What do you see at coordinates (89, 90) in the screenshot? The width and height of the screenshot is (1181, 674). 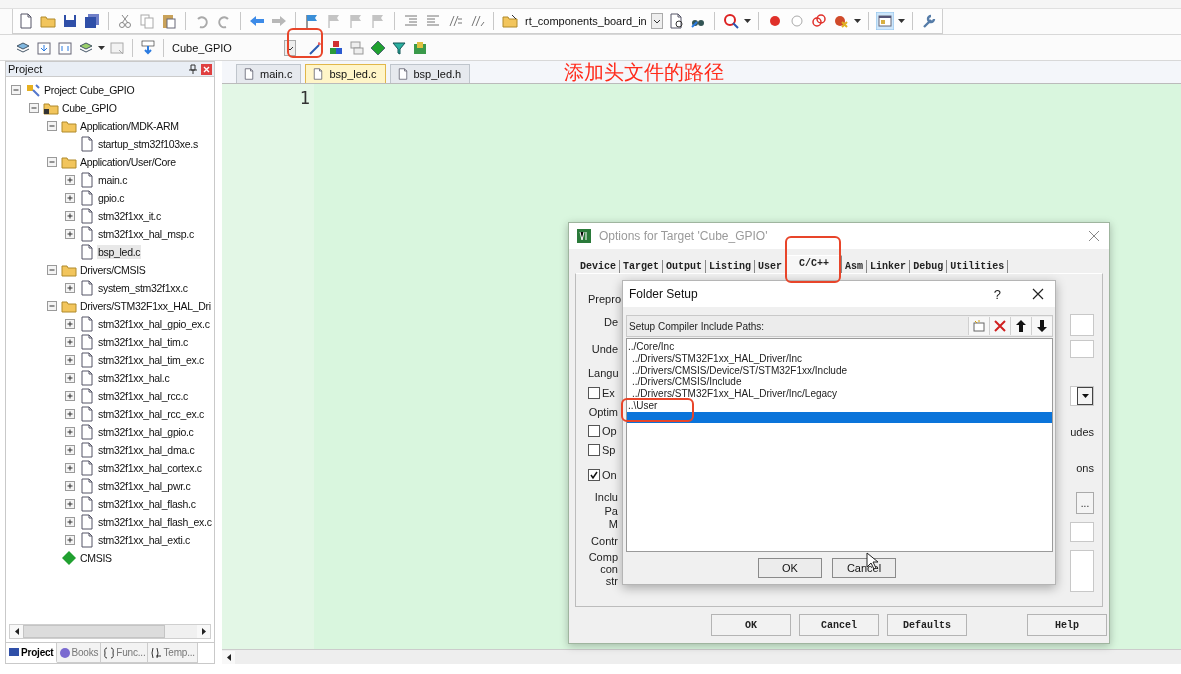 I see `tree-item: Project: Cube_GPIO` at bounding box center [89, 90].